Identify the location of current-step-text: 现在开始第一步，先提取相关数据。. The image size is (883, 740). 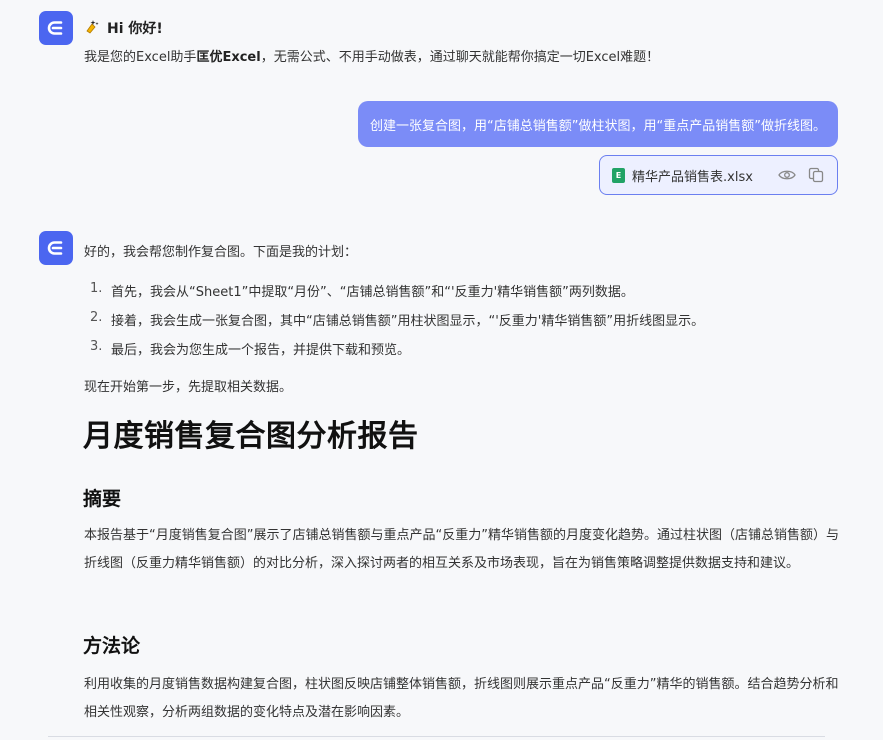
(188, 387).